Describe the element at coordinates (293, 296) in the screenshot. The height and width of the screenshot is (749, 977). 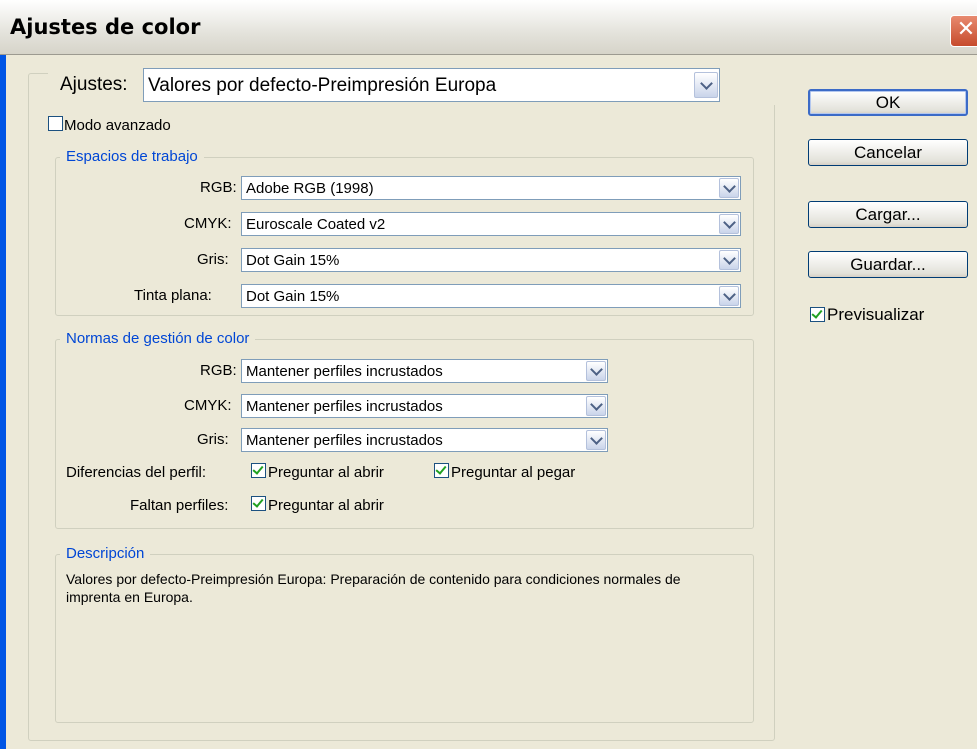
I see `ws-spot-value: Dot Gain 15%` at that location.